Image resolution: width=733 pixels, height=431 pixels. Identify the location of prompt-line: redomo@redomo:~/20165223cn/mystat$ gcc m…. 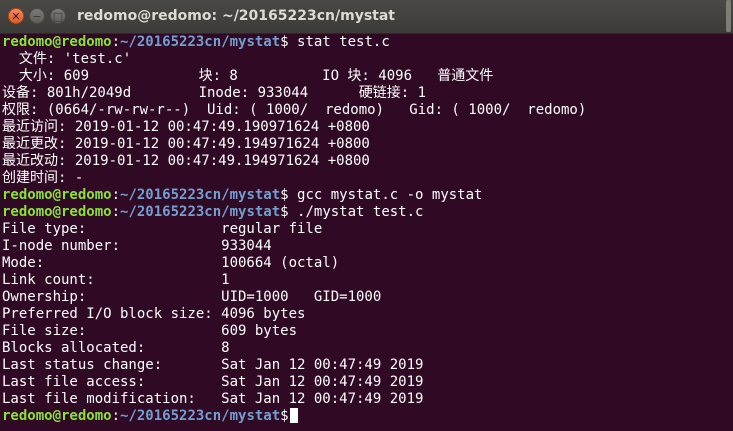
(364, 195).